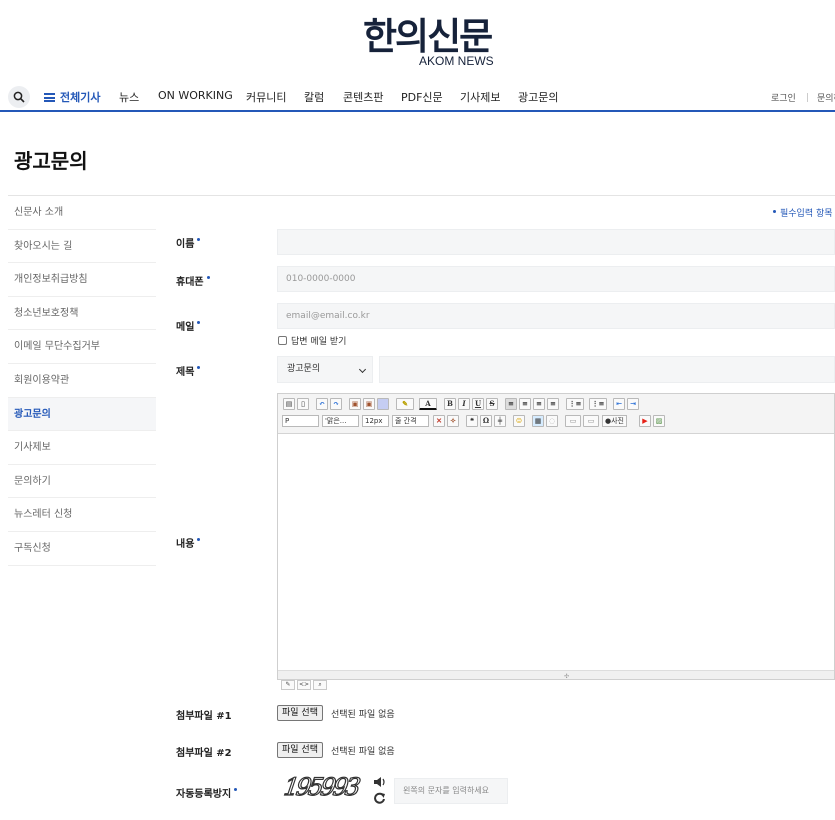 The height and width of the screenshot is (820, 835). I want to click on align-justify-icon: ≡, so click(553, 404).